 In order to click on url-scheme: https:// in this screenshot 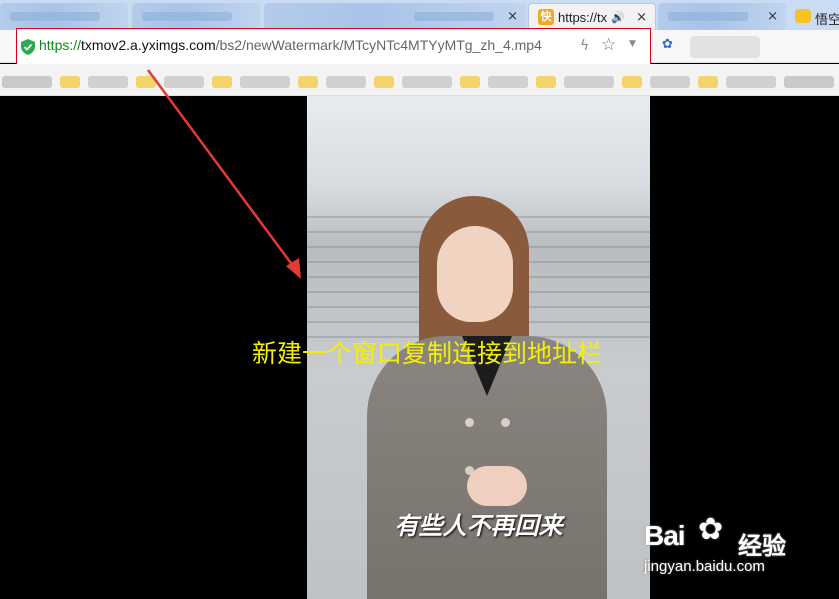, I will do `click(60, 45)`.